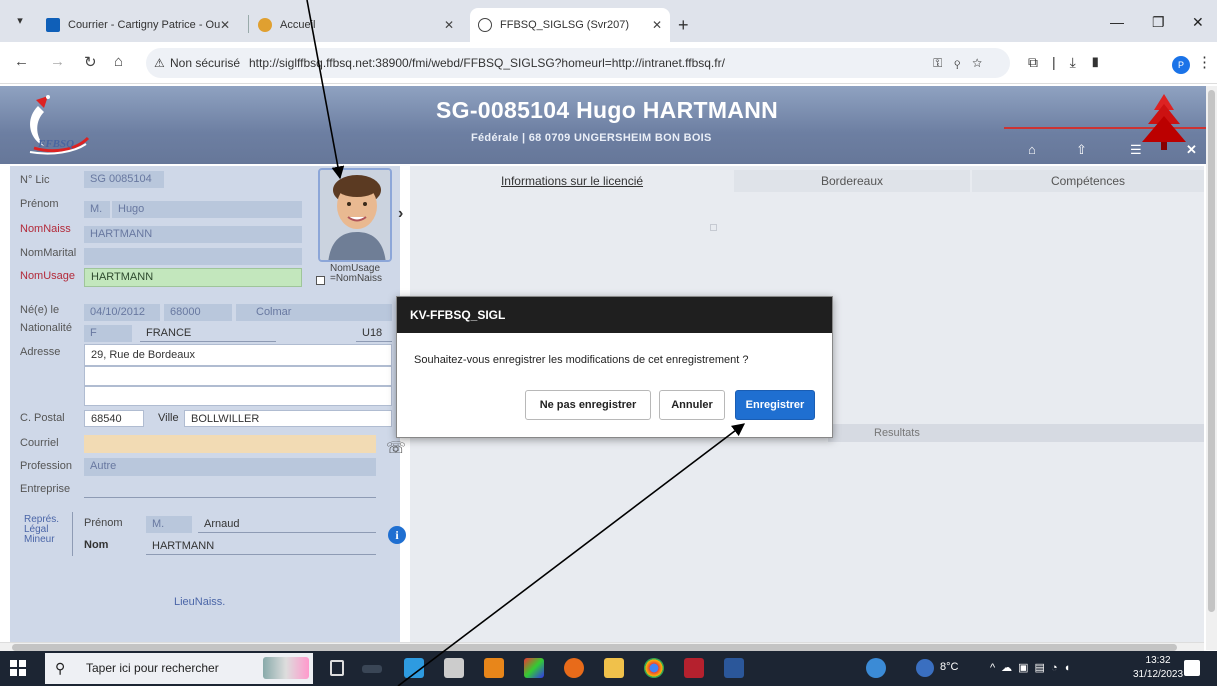 This screenshot has width=1217, height=686. What do you see at coordinates (57, 61) in the screenshot?
I see `forward-arrow-icon: →` at bounding box center [57, 61].